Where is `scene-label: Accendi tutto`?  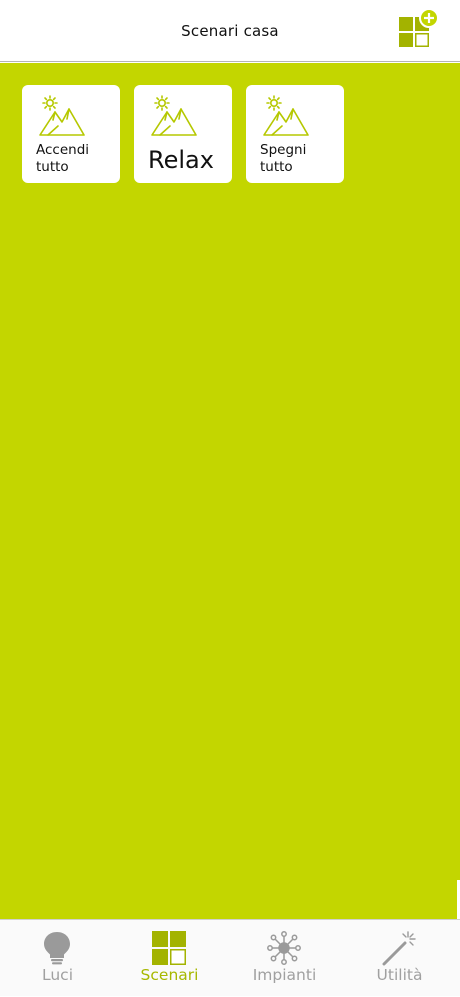
scene-label: Accendi tutto is located at coordinates (63, 158).